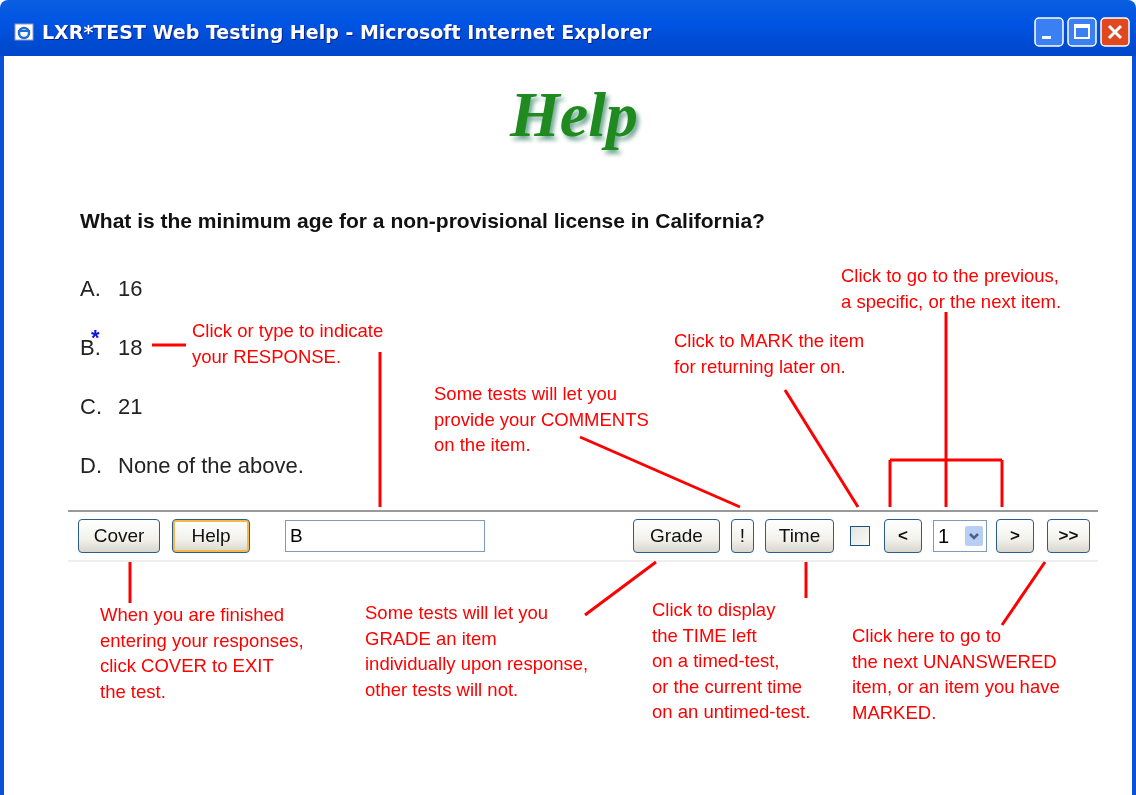  I want to click on answer-letter: D., so click(99, 465).